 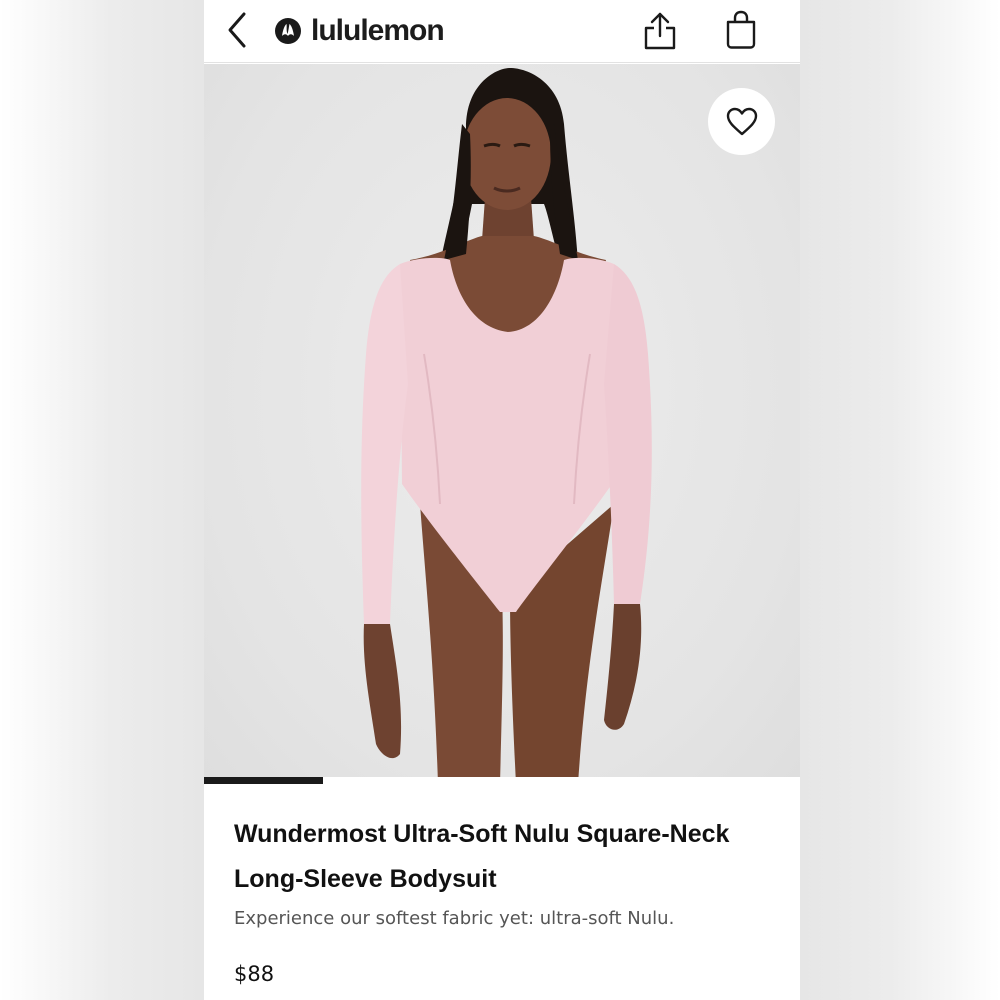 What do you see at coordinates (264, 780) in the screenshot?
I see `carousel-progress-fill` at bounding box center [264, 780].